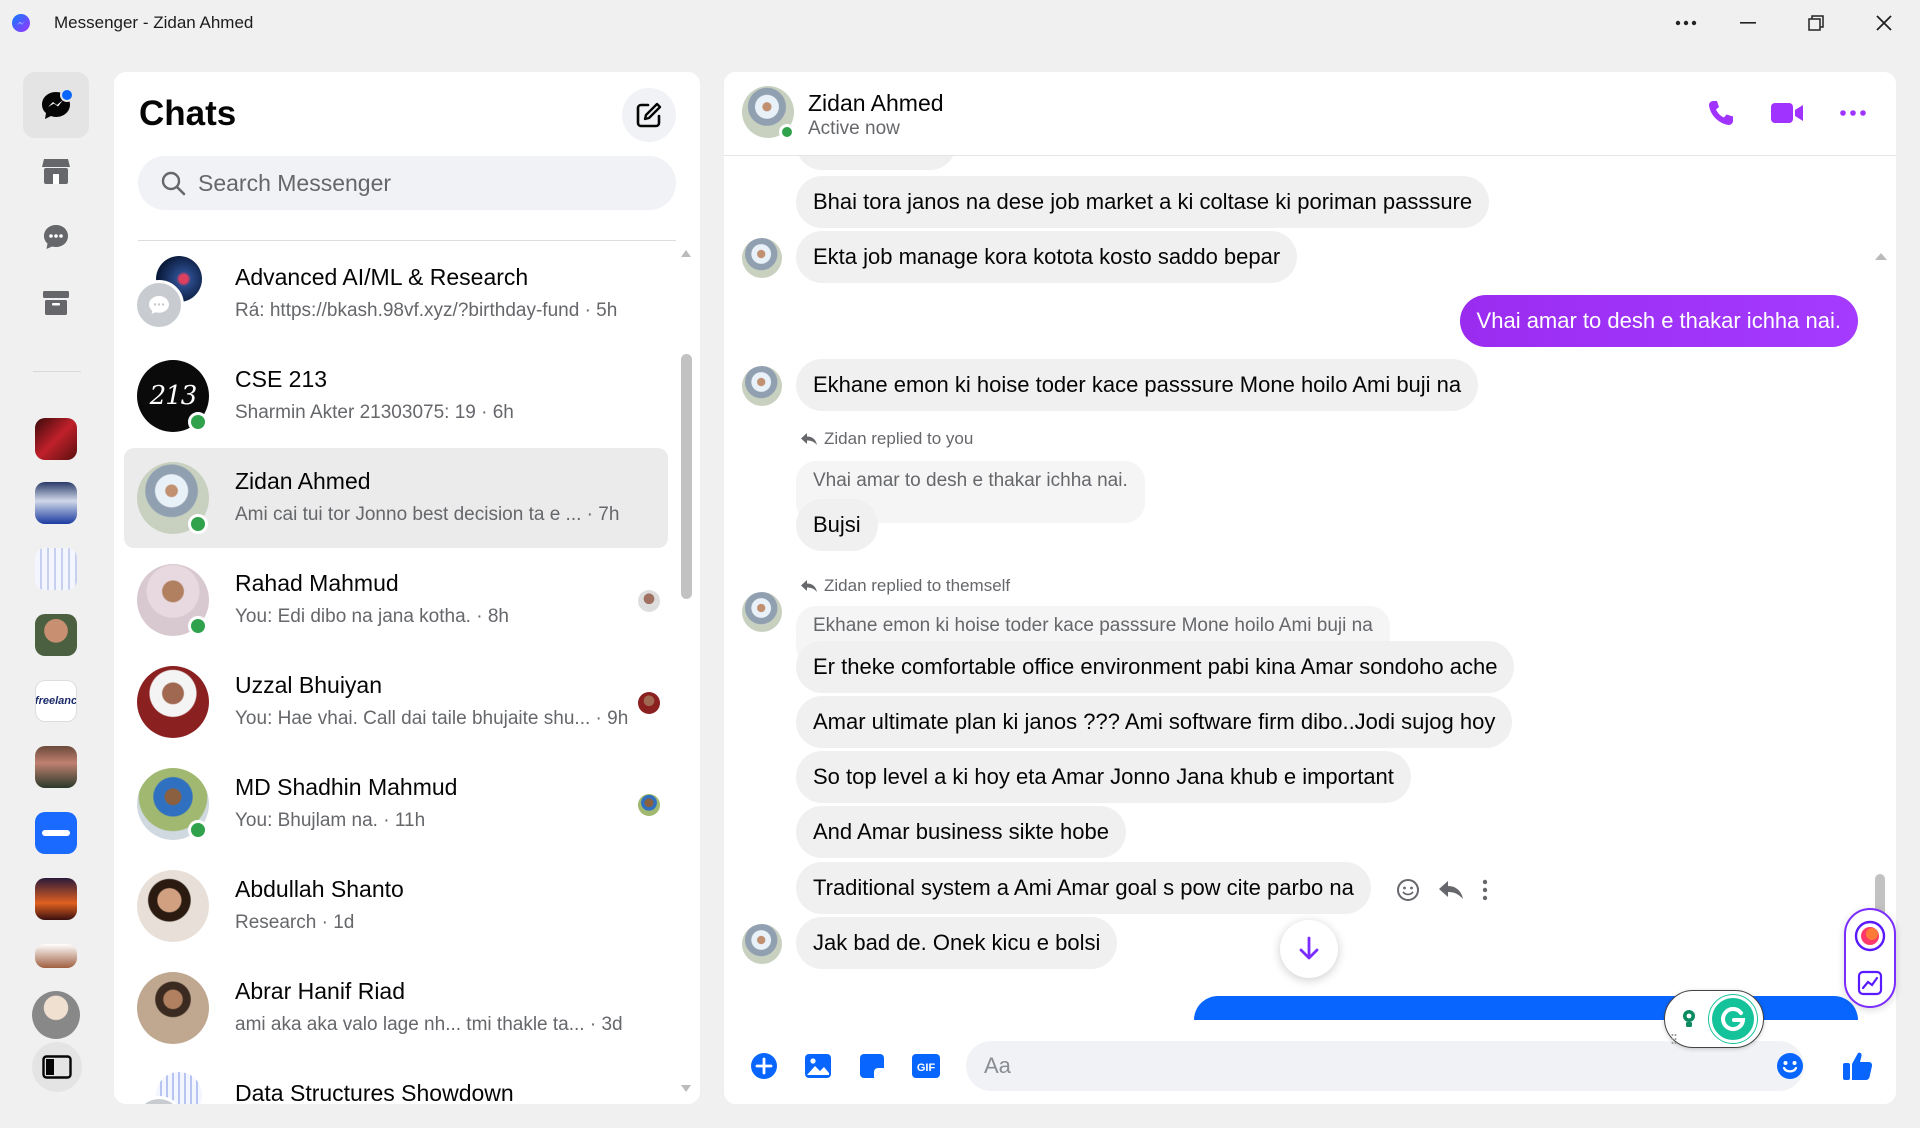  I want to click on message-input-container, so click(1385, 1066).